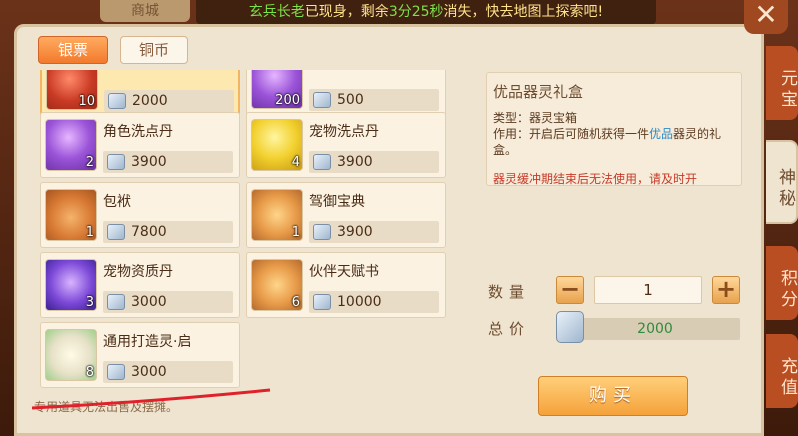 The height and width of the screenshot is (436, 798). What do you see at coordinates (277, 215) in the screenshot?
I see `book-icon: 1` at bounding box center [277, 215].